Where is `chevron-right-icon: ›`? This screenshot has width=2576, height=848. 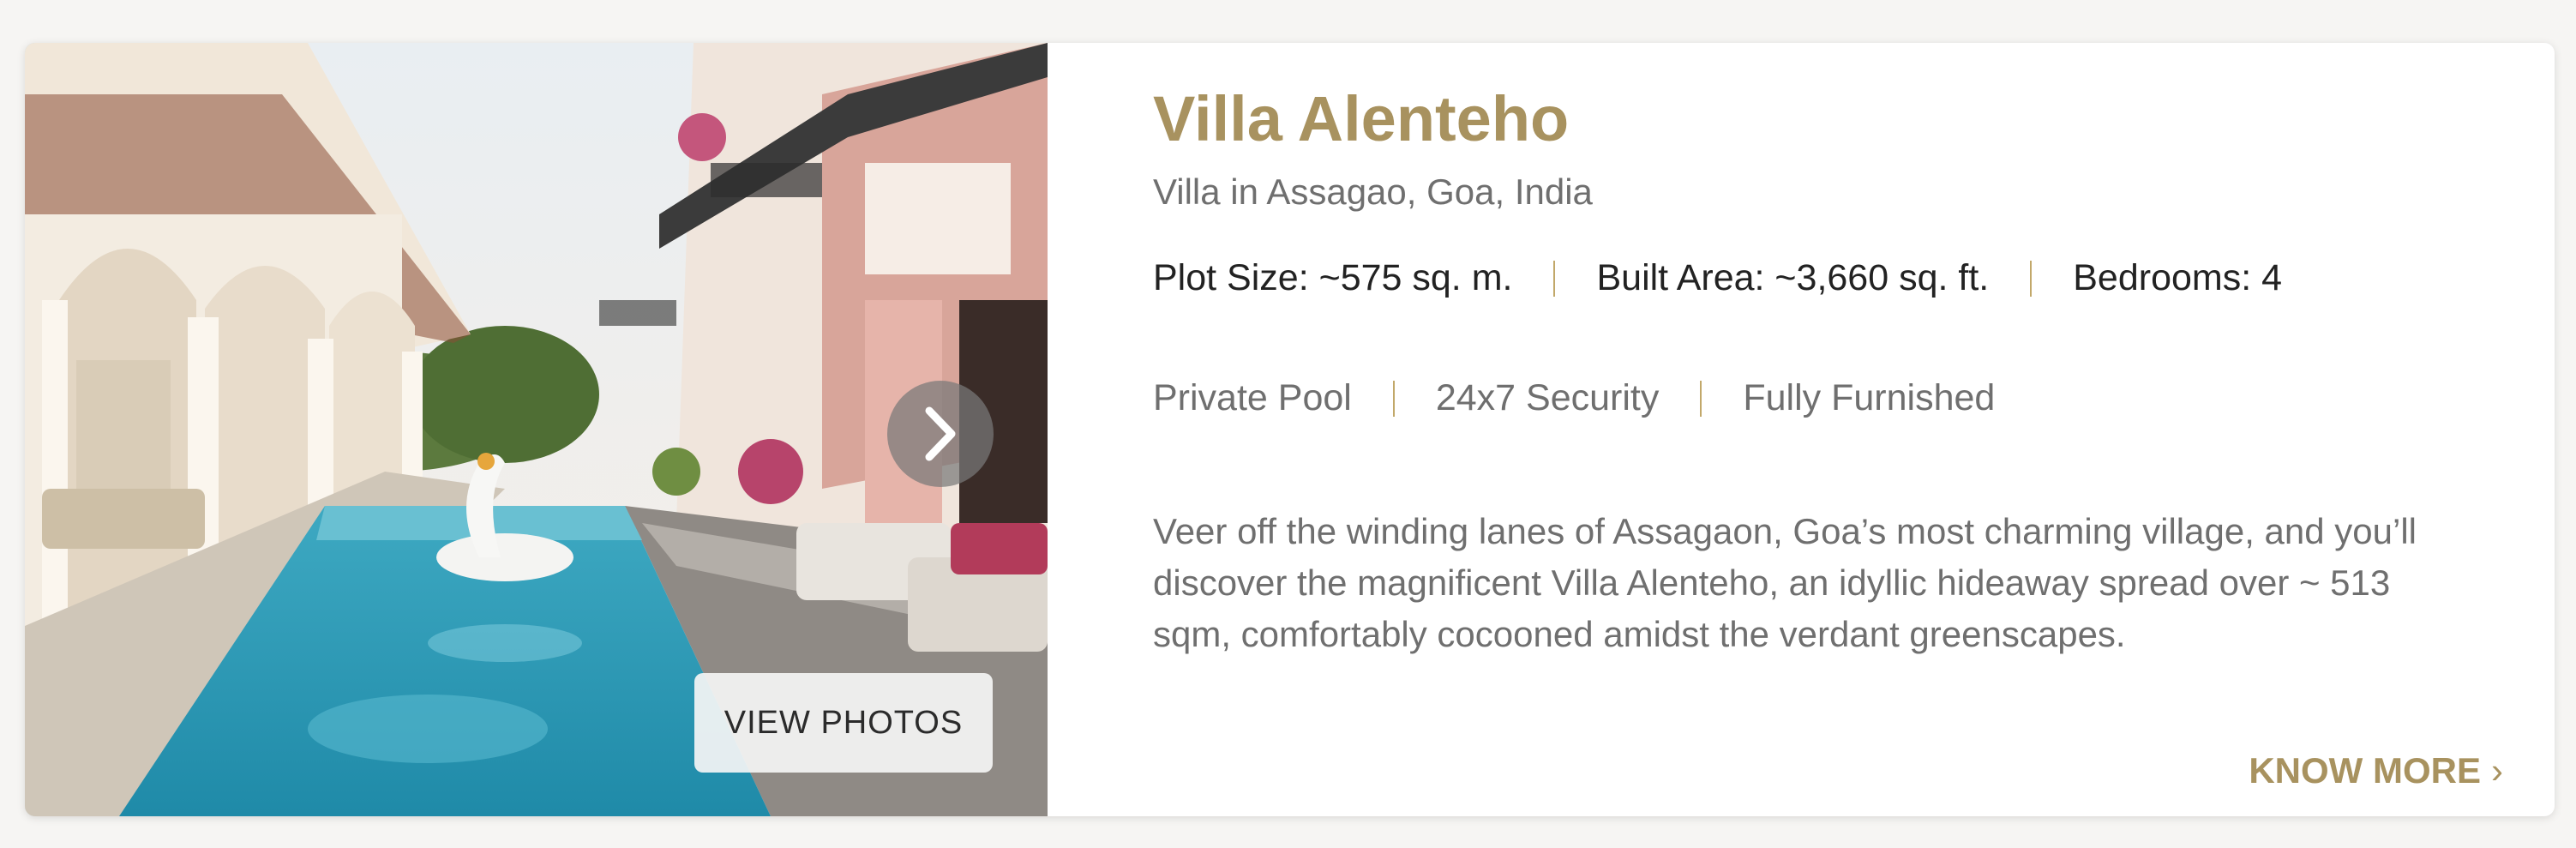 chevron-right-icon: › is located at coordinates (2497, 770).